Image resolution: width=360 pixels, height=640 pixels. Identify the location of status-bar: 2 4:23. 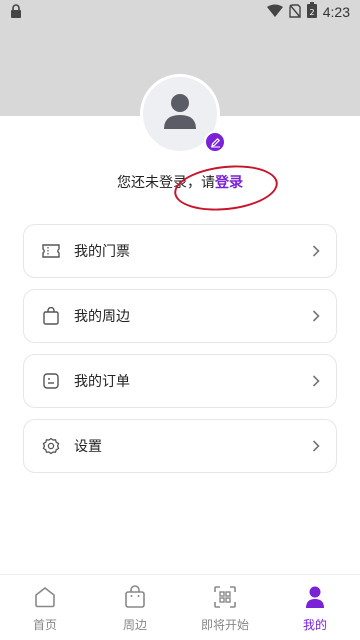
(180, 12).